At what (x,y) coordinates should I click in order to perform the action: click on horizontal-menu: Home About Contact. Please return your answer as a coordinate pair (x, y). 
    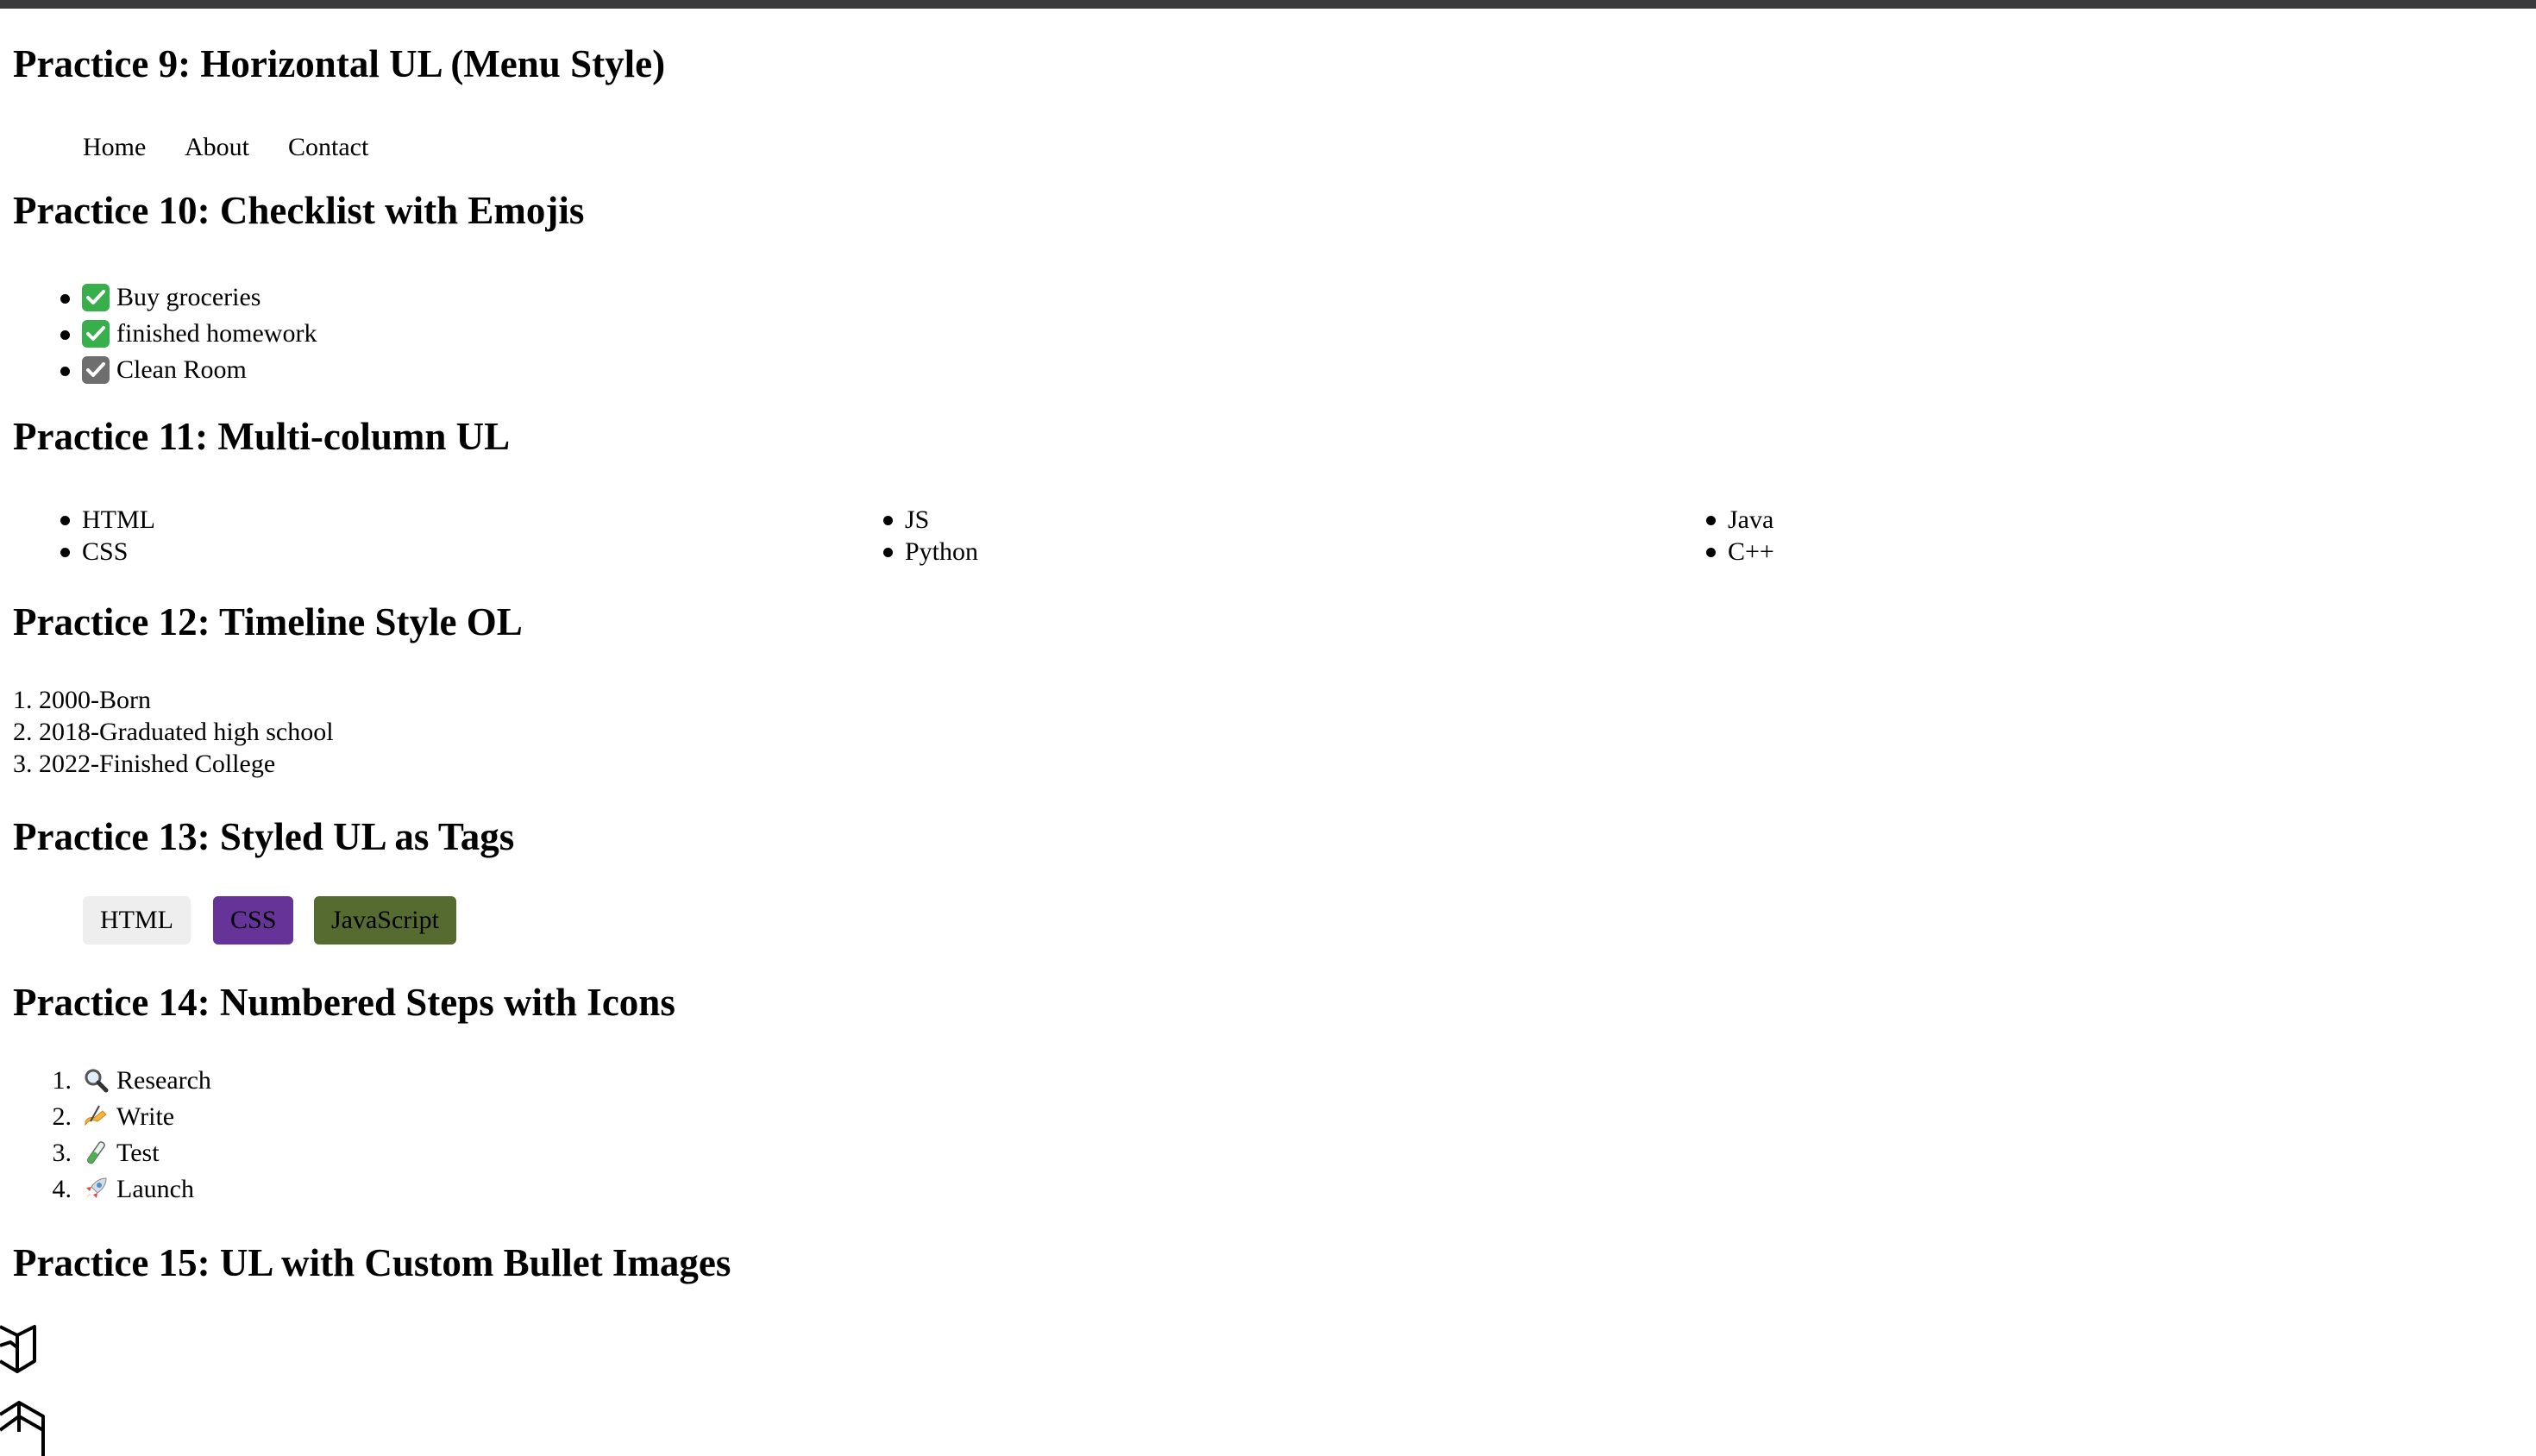
    Looking at the image, I should click on (271, 149).